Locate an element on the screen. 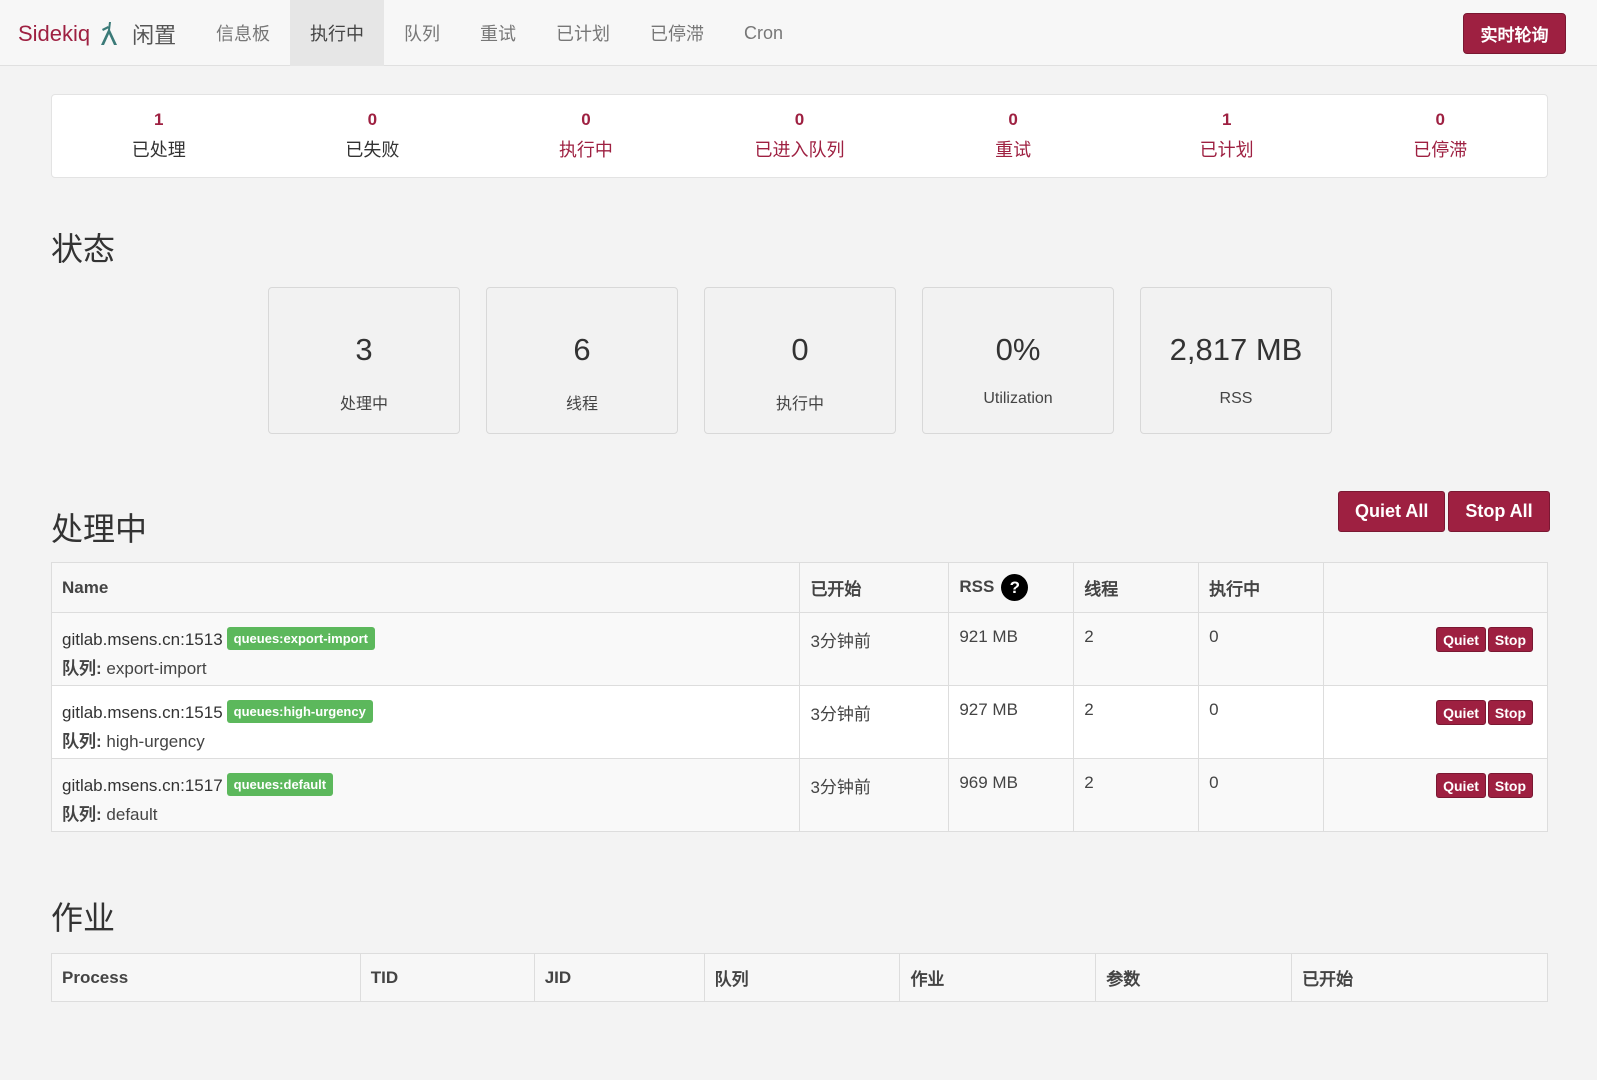 This screenshot has width=1597, height=1080. stat-label: 线程 is located at coordinates (581, 404).